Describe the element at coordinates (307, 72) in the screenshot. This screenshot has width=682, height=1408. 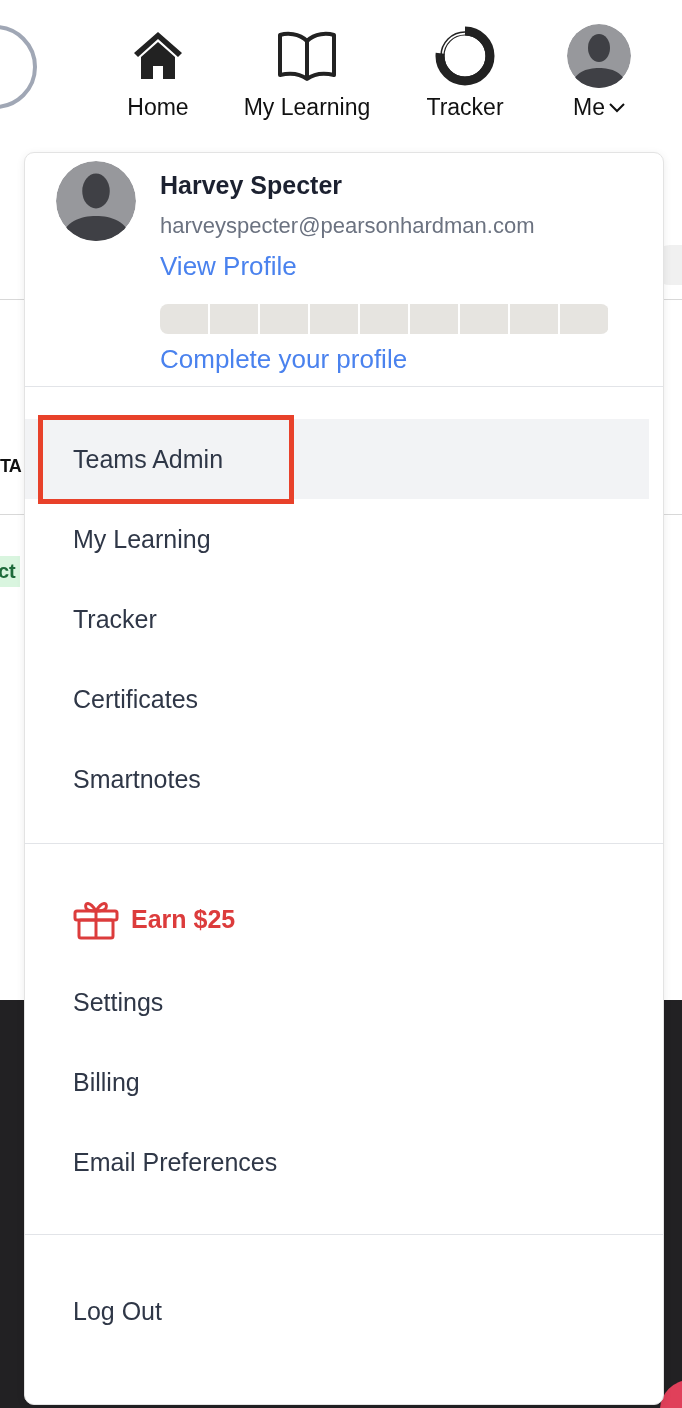
I see `nav-item: My Learning` at that location.